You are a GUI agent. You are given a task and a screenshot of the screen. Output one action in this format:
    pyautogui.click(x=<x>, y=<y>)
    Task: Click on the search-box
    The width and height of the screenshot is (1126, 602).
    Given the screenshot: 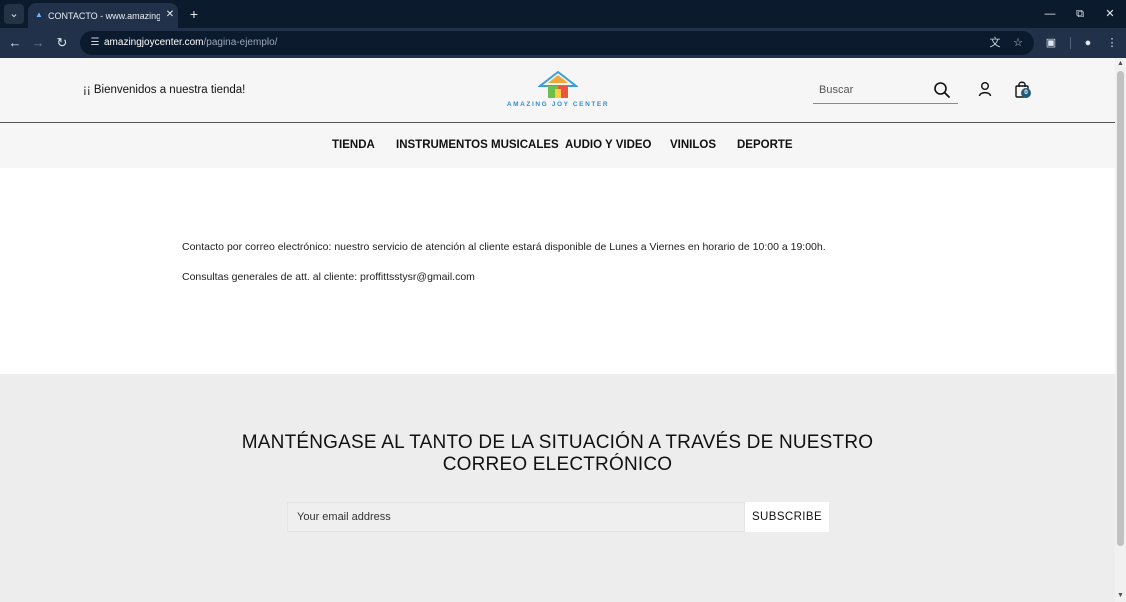 What is the action you would take?
    pyautogui.click(x=885, y=91)
    